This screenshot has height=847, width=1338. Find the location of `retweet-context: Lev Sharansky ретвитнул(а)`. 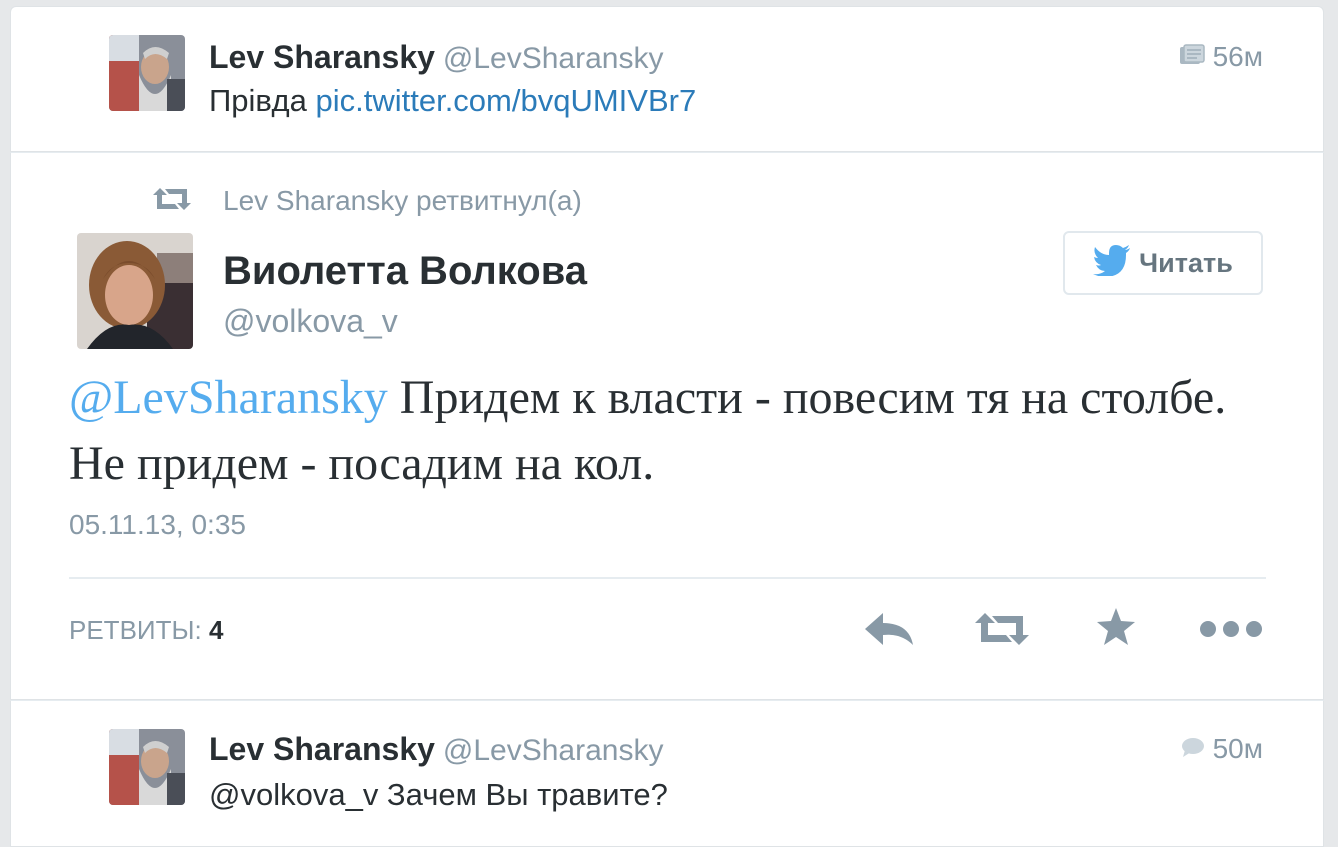

retweet-context: Lev Sharansky ретвитнул(а) is located at coordinates (366, 201).